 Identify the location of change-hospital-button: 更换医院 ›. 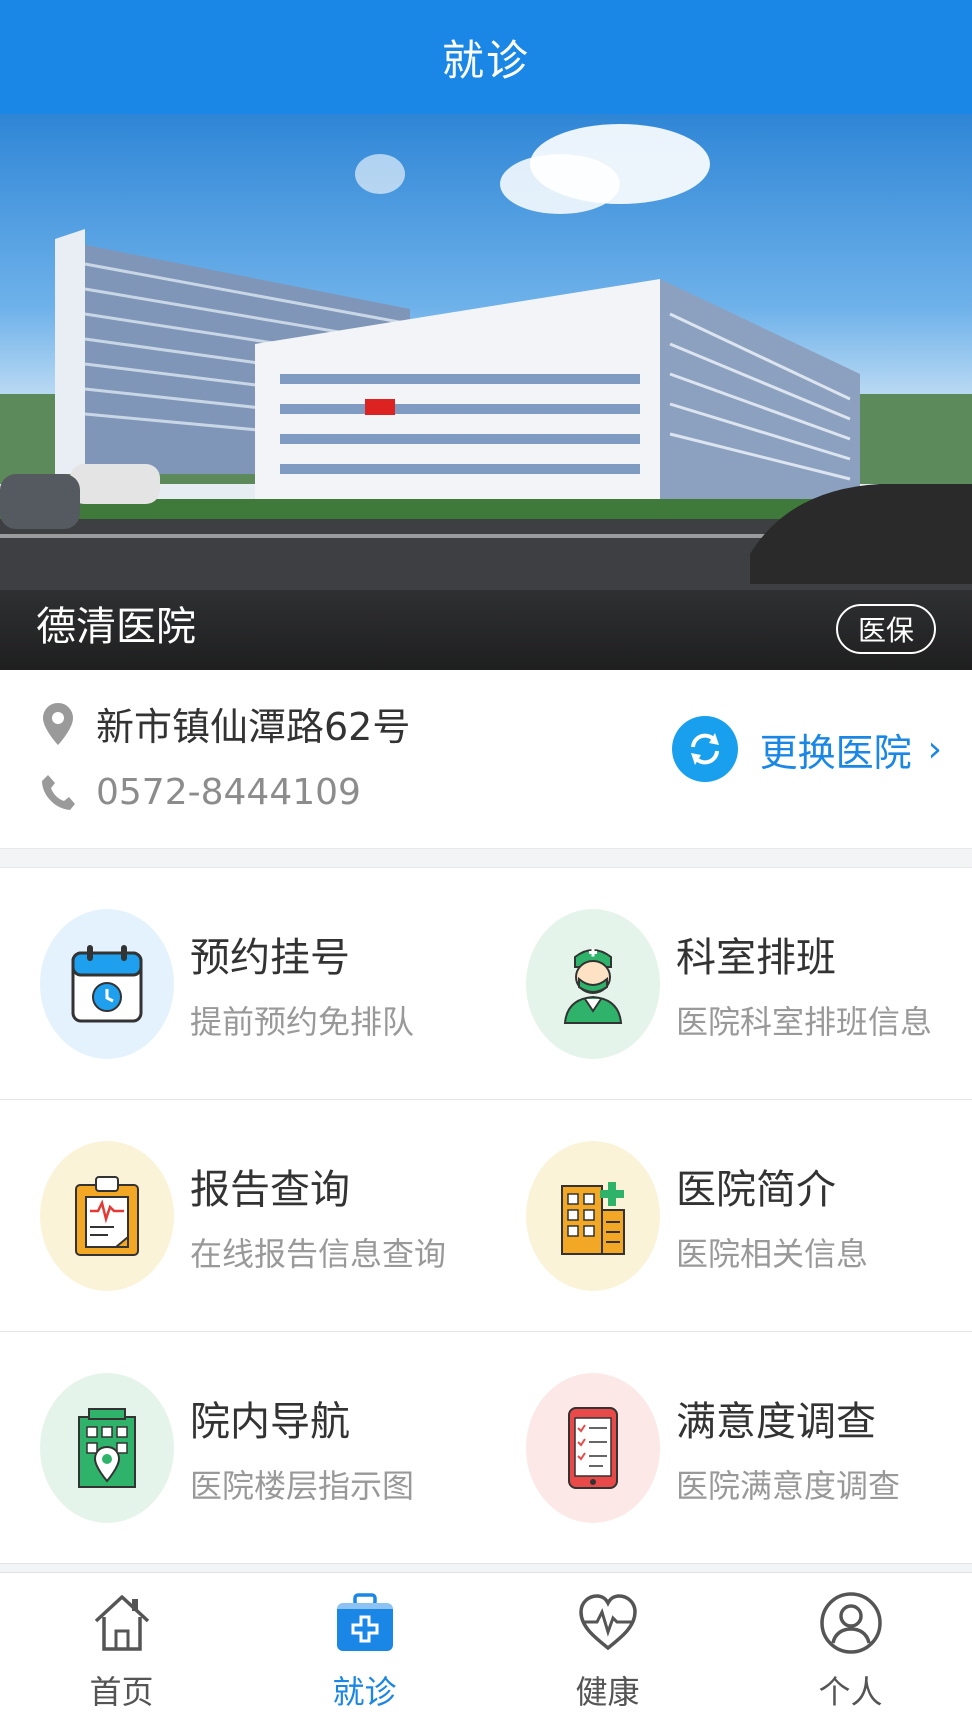
(806, 749).